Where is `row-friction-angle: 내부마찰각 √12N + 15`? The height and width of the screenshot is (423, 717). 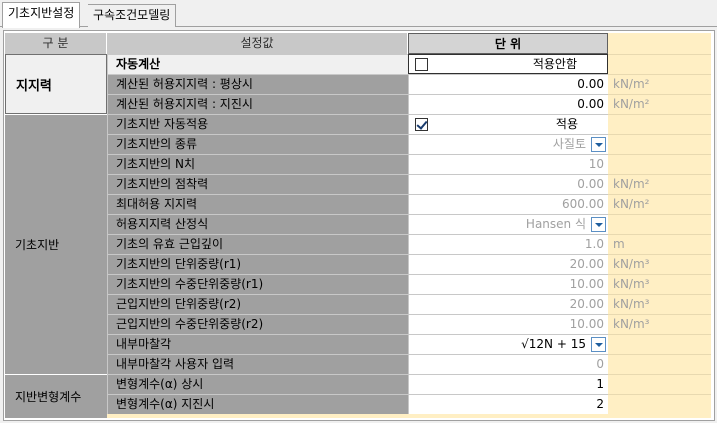 row-friction-angle: 내부마찰각 √12N + 15 is located at coordinates (409, 344).